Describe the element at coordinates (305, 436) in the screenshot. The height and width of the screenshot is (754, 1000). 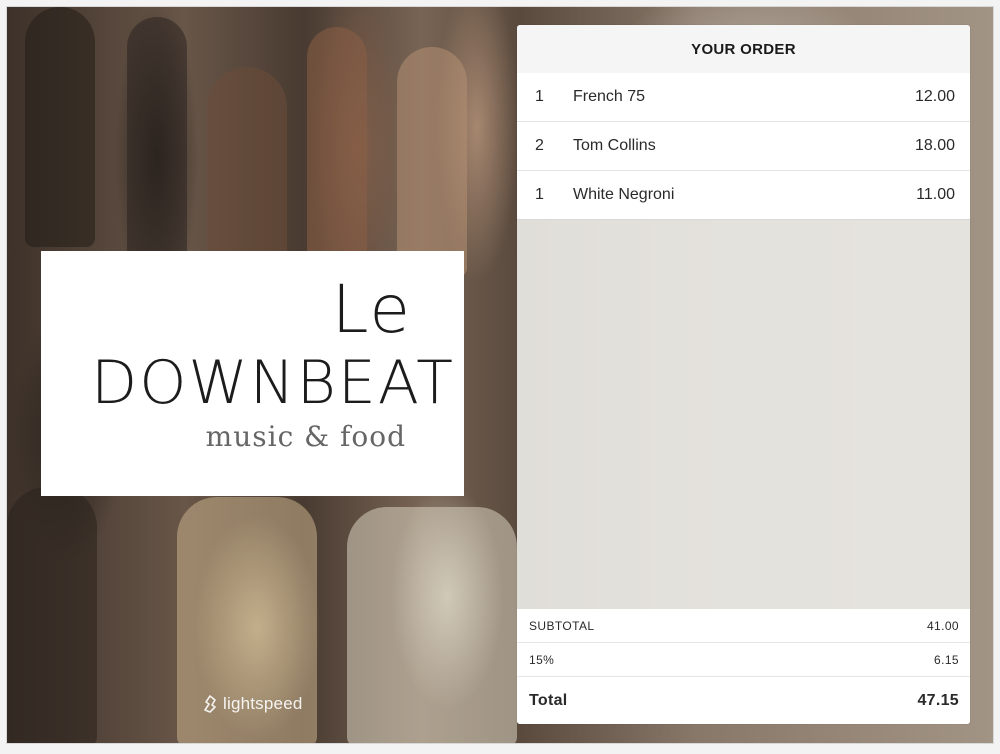
I see `logo-tagline: music & food` at that location.